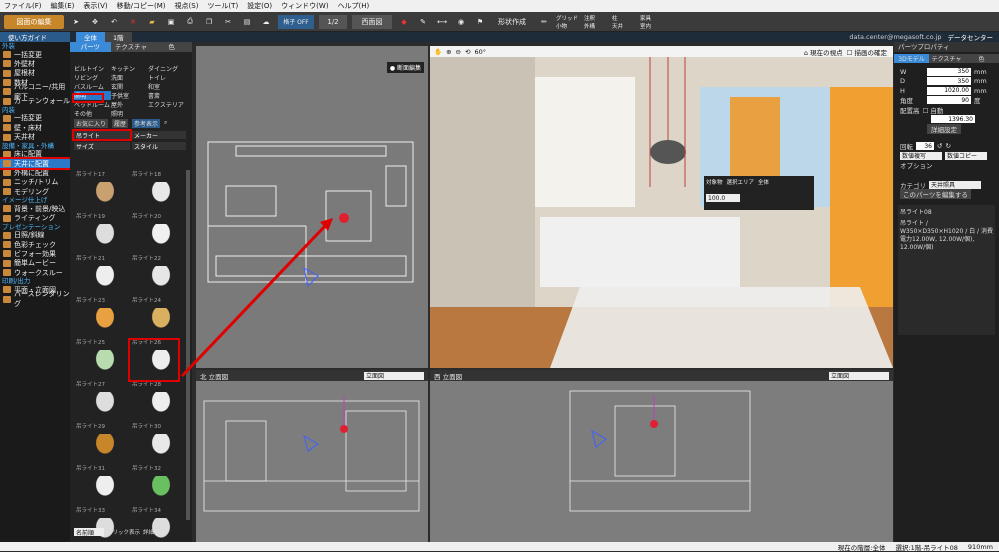  I want to click on tab-parts: パーツ, so click(90, 47).